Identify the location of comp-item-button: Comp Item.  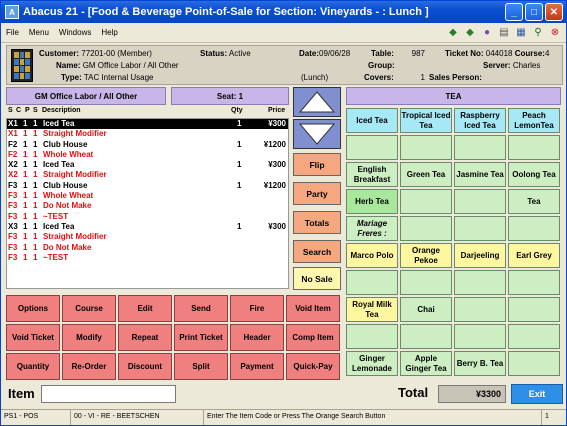
(313, 337).